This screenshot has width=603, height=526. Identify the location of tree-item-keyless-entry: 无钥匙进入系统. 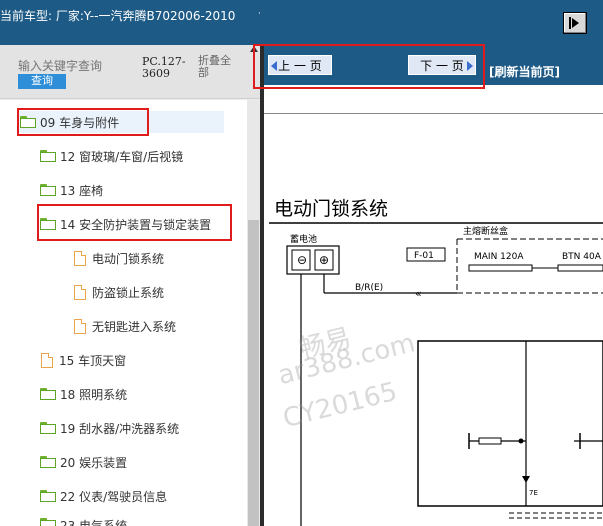
(125, 326).